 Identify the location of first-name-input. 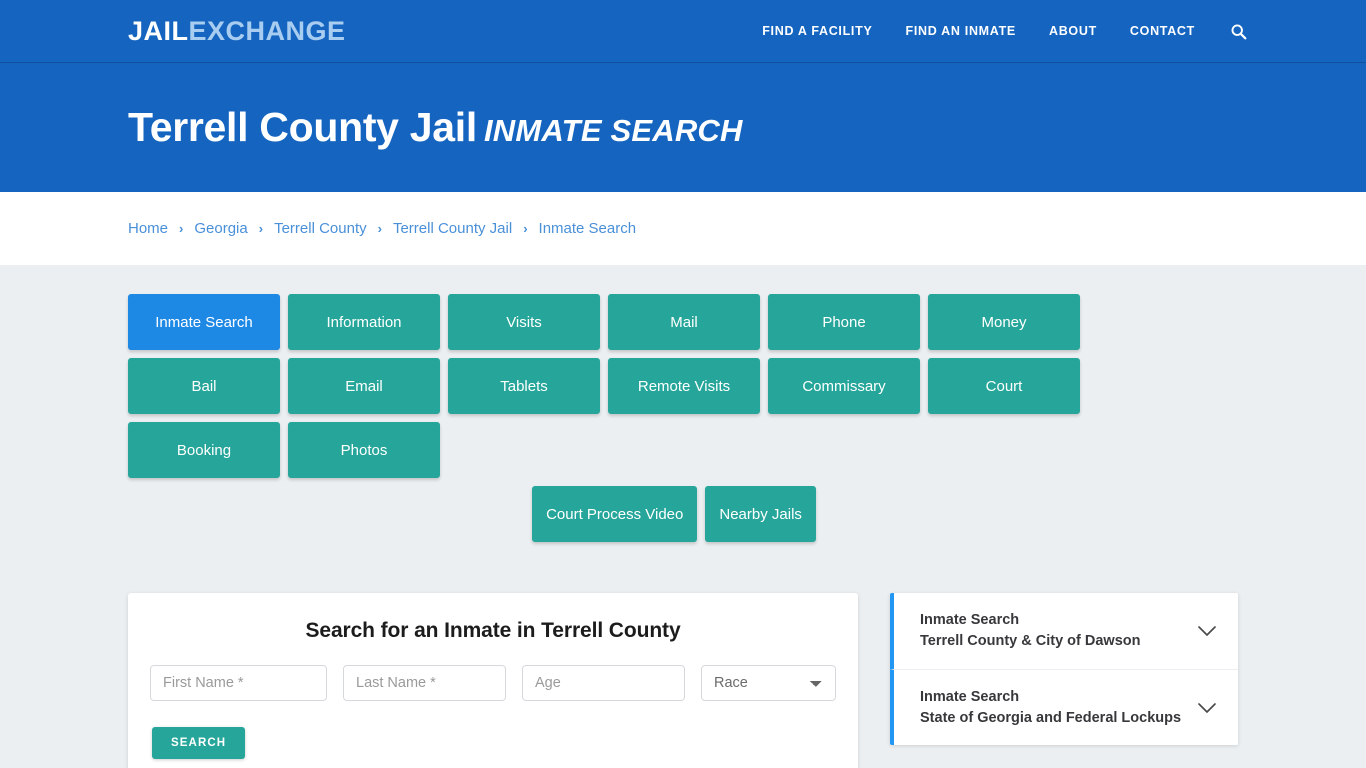
(238, 683).